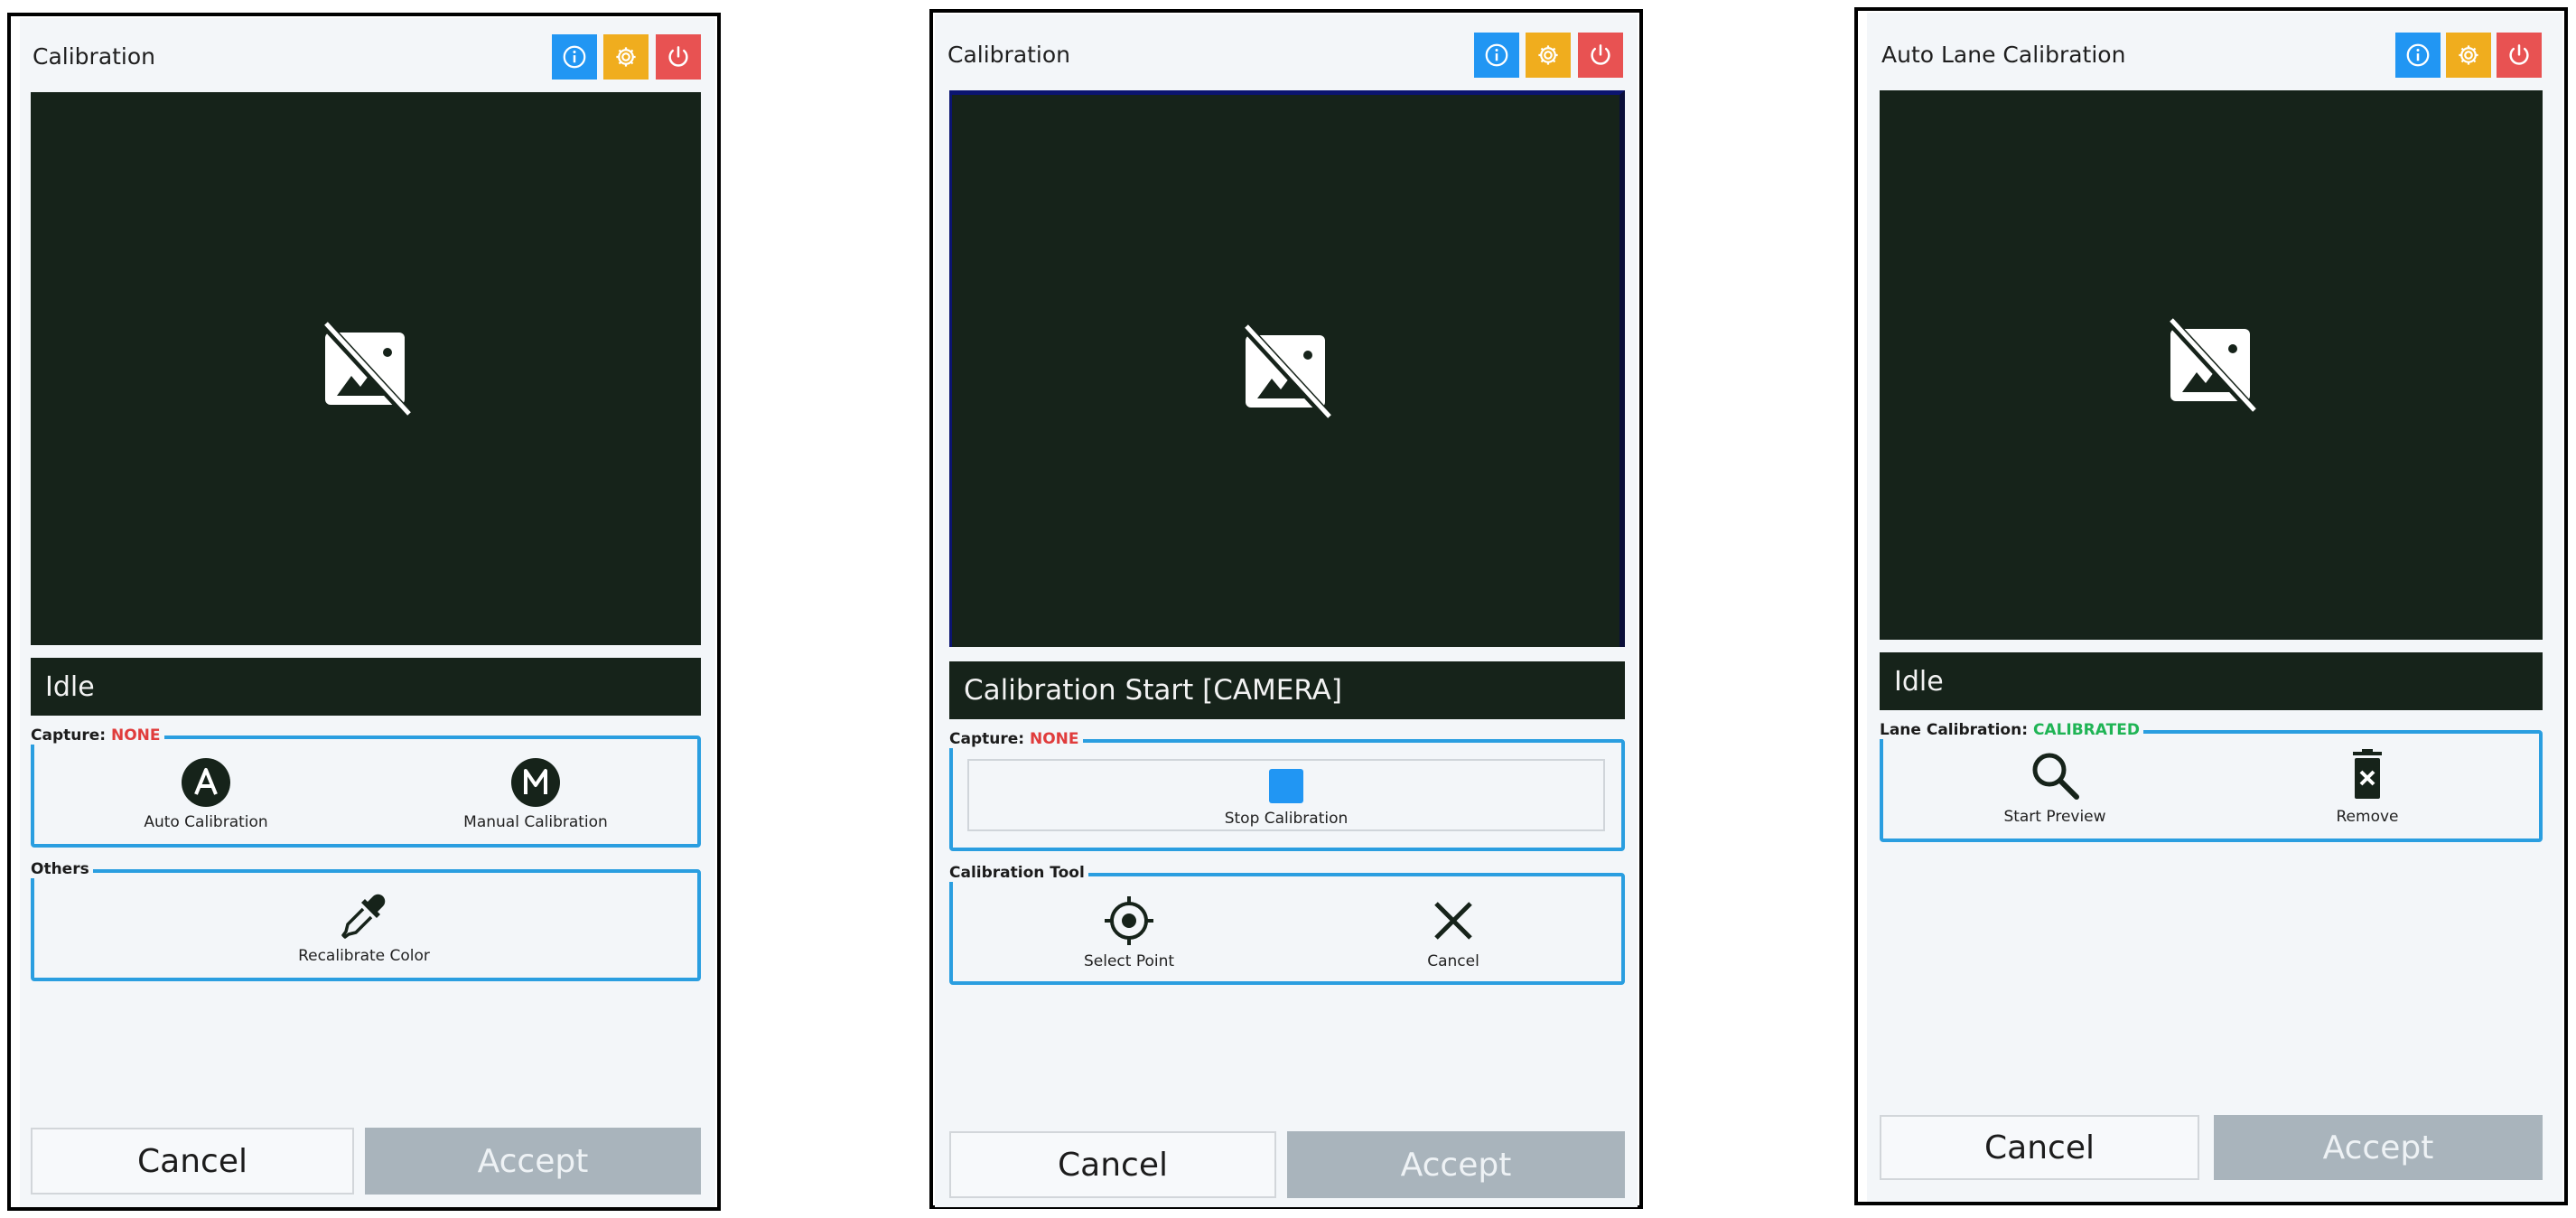 This screenshot has height=1218, width=2576. What do you see at coordinates (206, 782) in the screenshot?
I see `auto-a-icon` at bounding box center [206, 782].